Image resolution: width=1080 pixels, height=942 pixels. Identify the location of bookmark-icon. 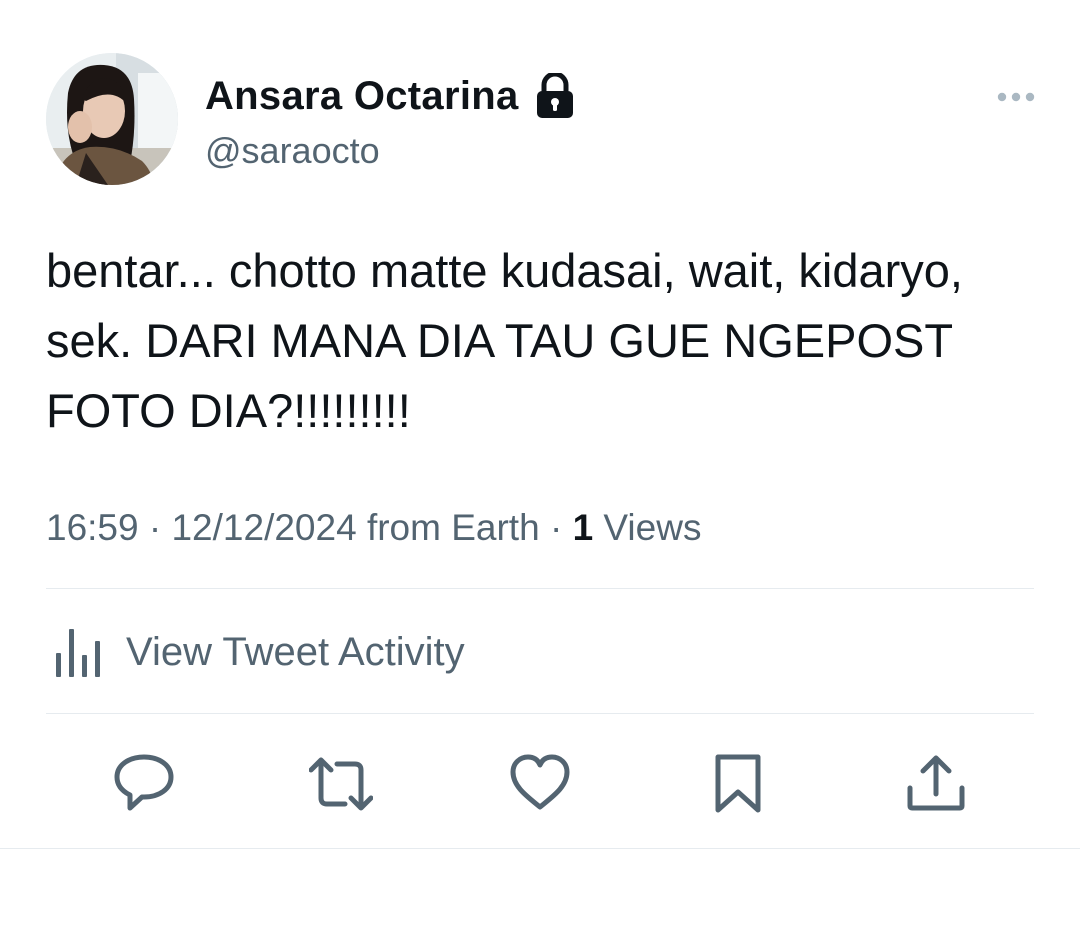
(738, 783).